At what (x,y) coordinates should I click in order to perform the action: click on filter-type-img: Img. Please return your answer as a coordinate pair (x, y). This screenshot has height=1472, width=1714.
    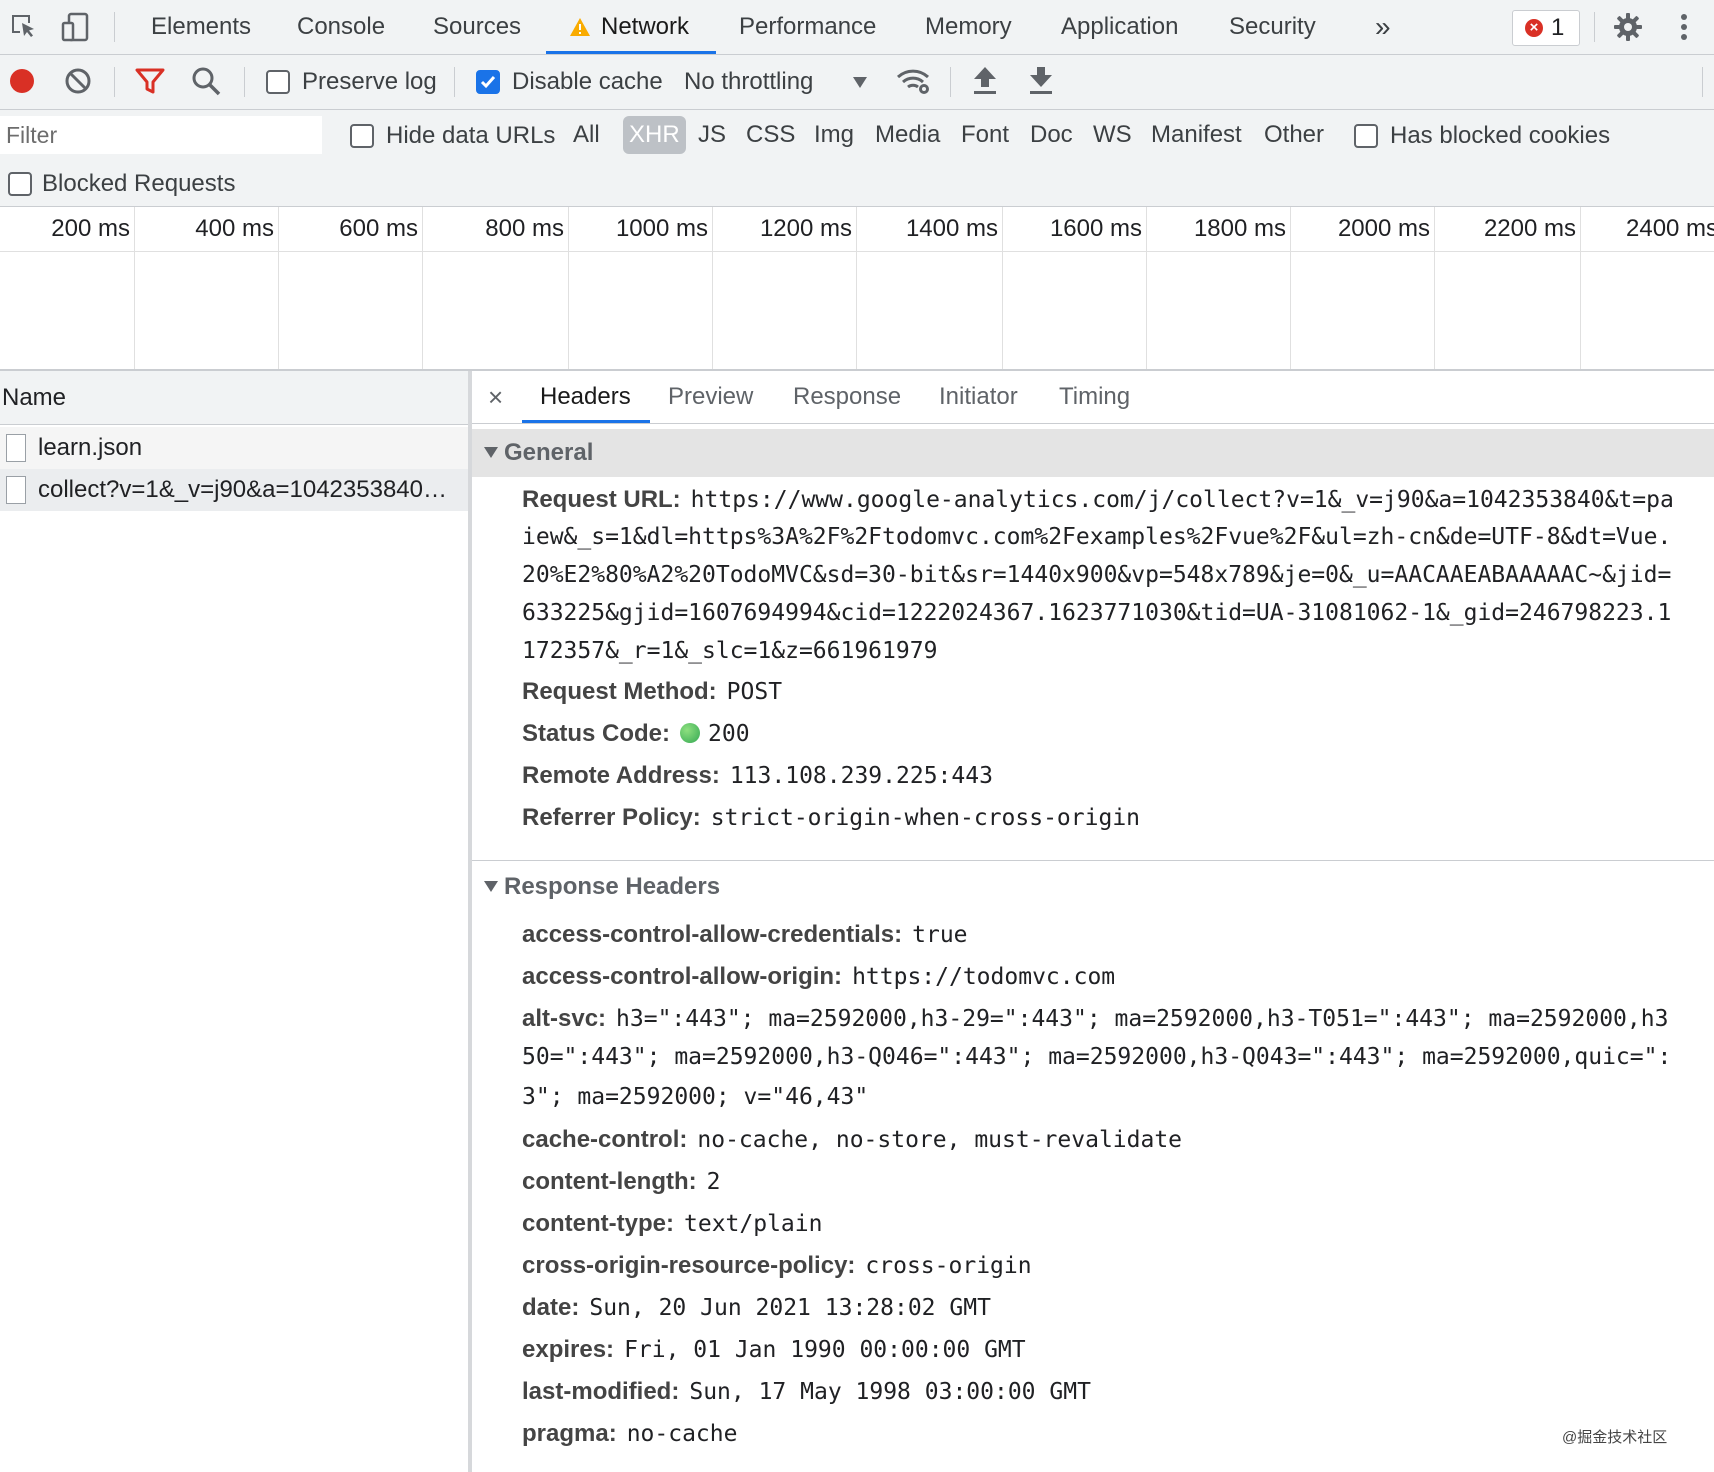
    Looking at the image, I should click on (834, 135).